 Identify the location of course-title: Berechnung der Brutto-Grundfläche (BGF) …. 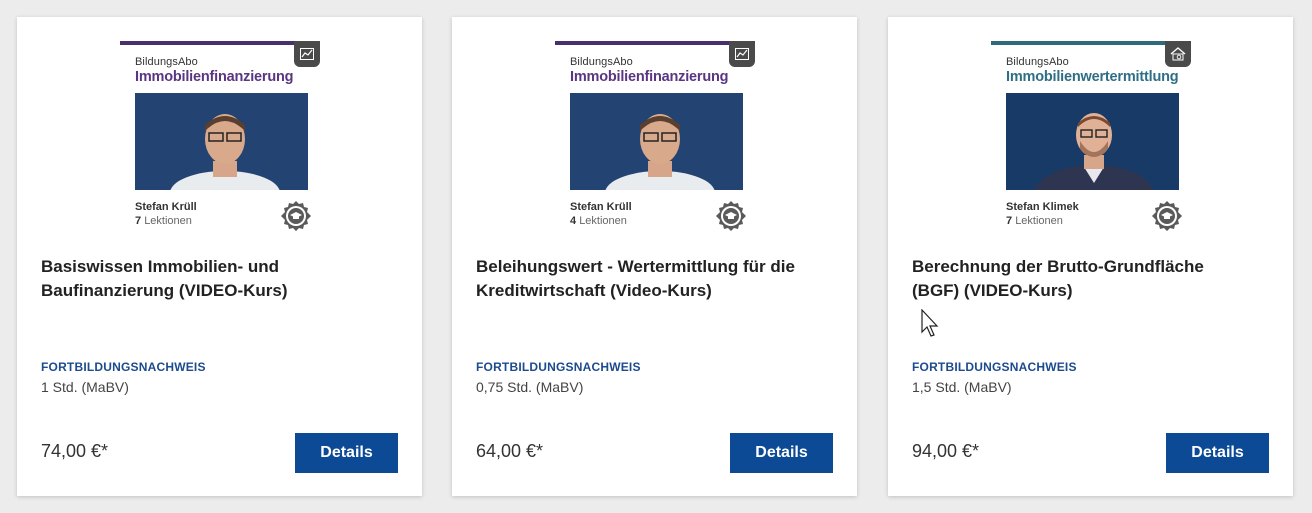
(1082, 279).